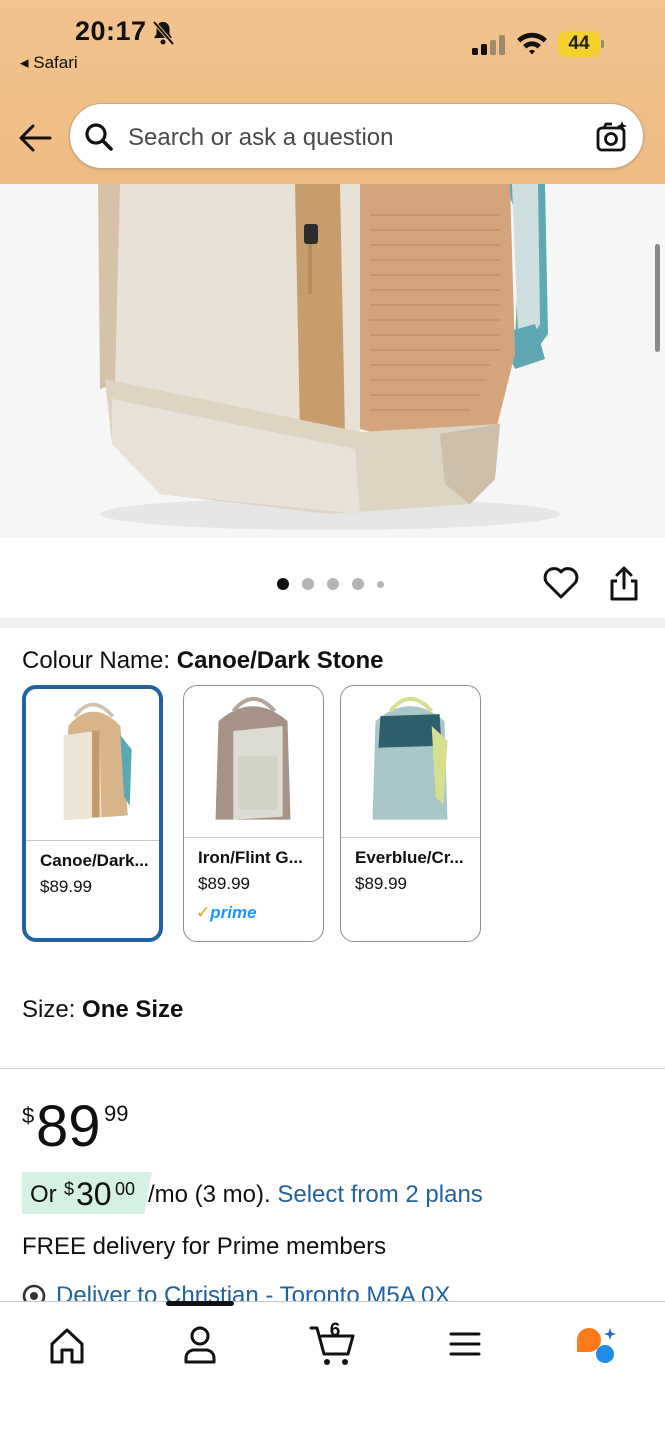  Describe the element at coordinates (532, 43) in the screenshot. I see `wifi-icon` at that location.